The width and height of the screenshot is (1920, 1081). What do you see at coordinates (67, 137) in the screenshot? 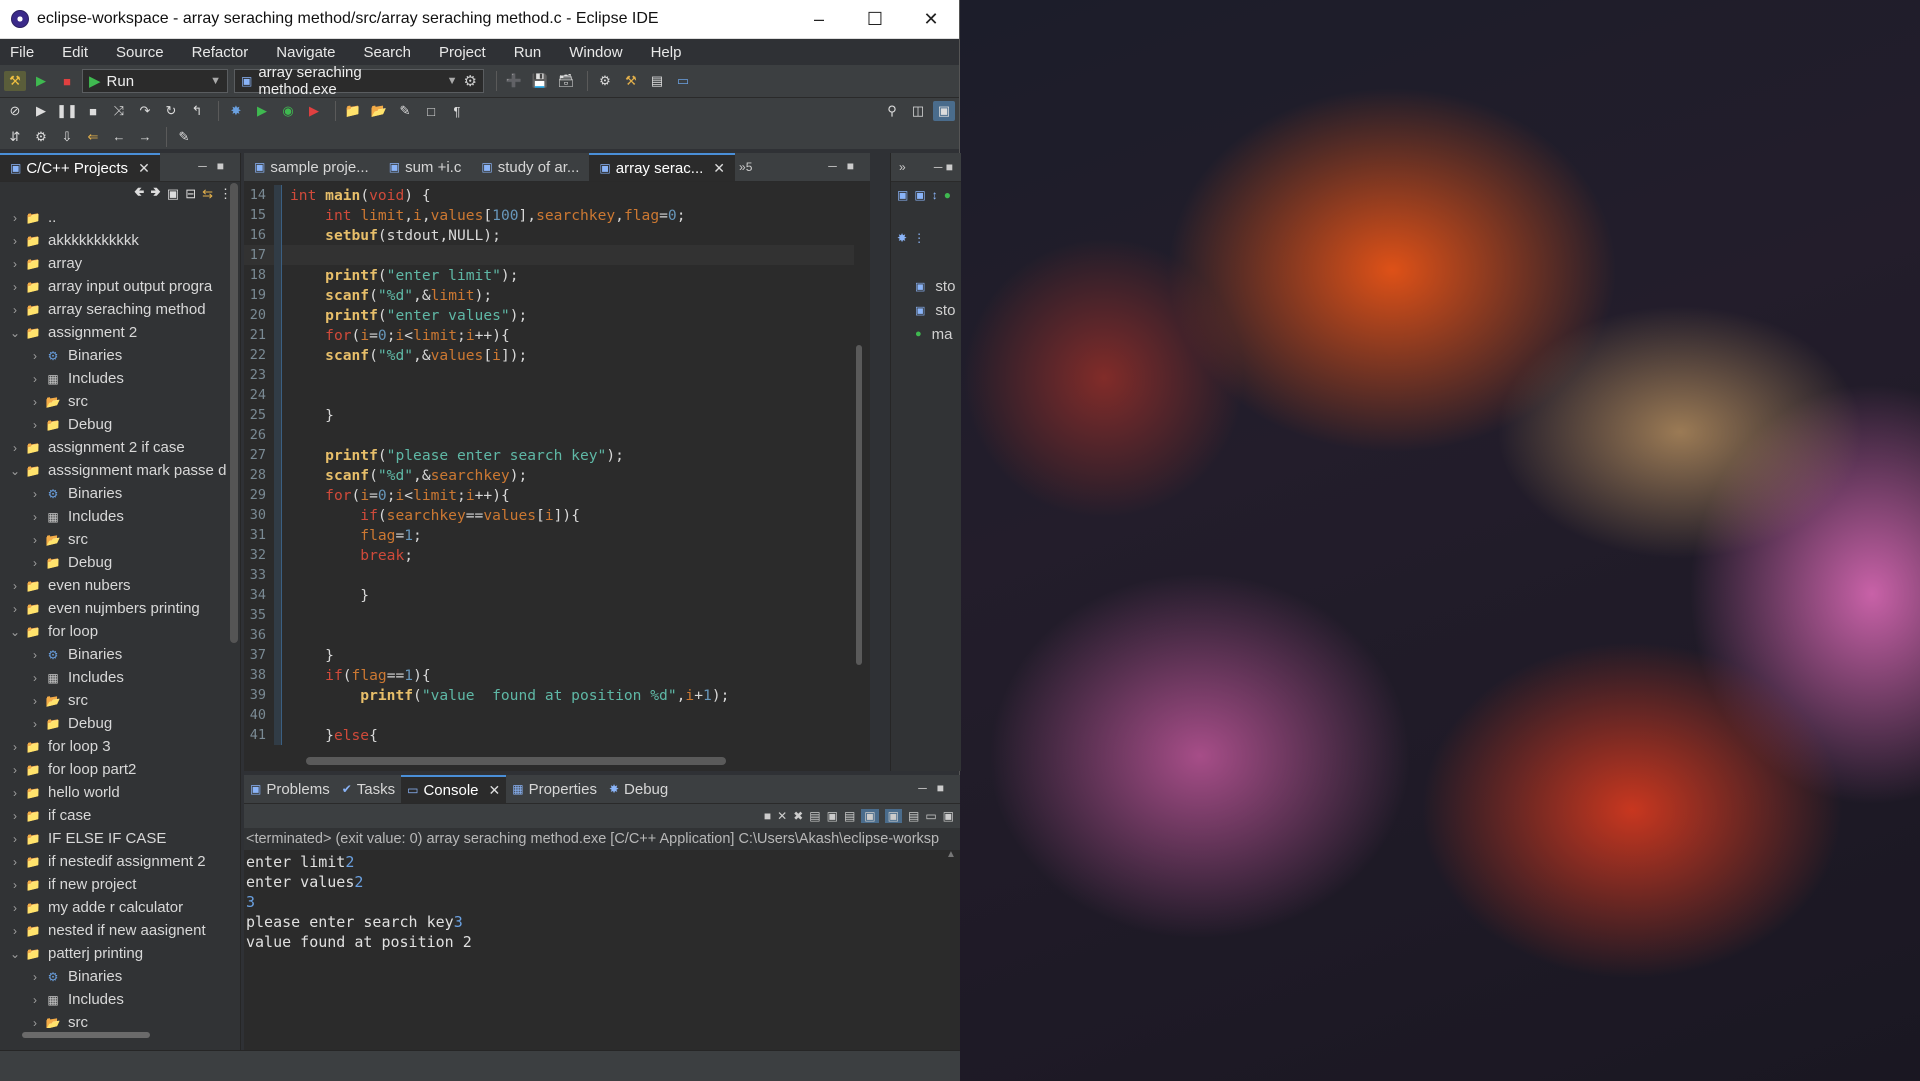
I see `next-annotation-icon: ⇩` at bounding box center [67, 137].